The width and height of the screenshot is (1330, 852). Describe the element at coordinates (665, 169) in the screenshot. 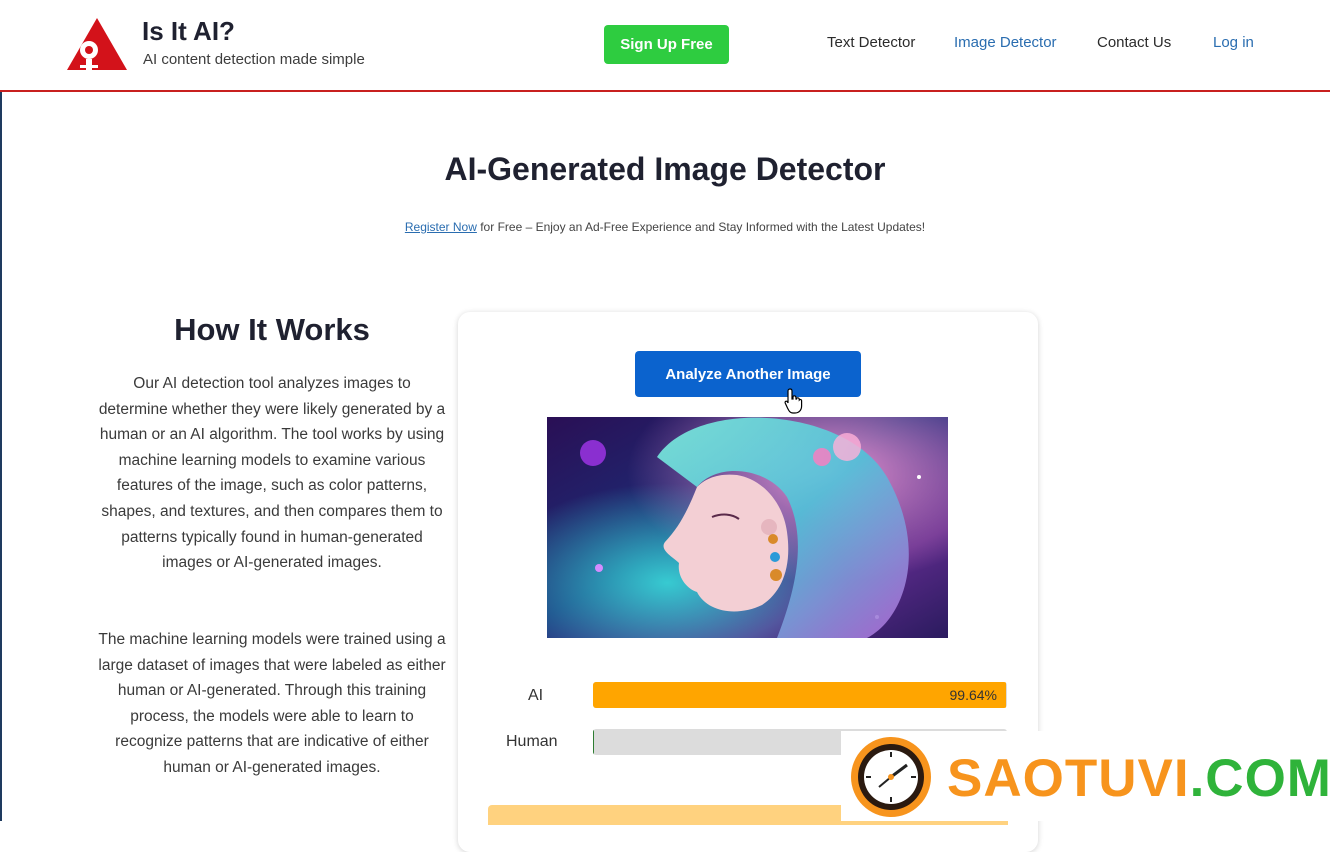

I see `page-title: AI-Generated Image Detector` at that location.